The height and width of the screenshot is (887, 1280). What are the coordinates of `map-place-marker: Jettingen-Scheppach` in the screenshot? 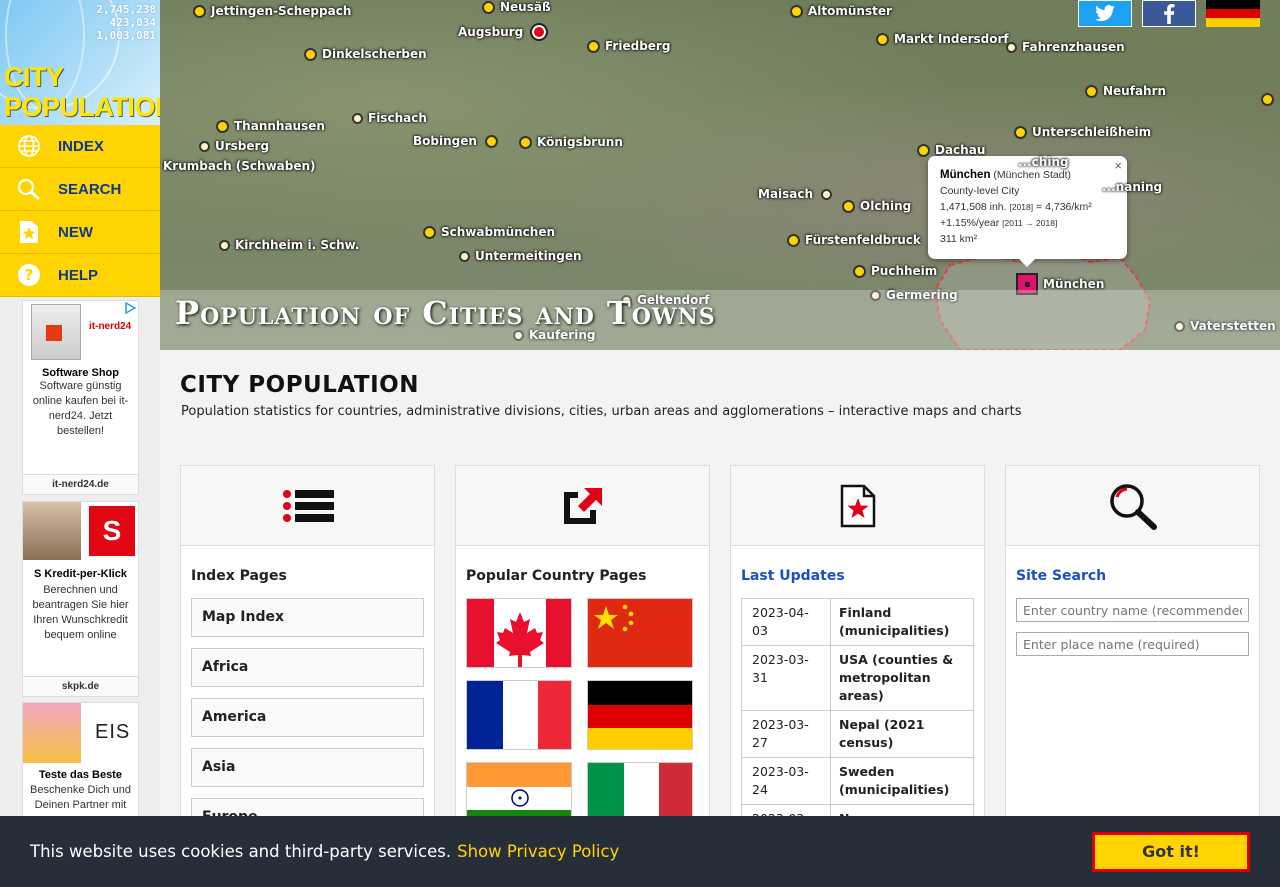 It's located at (272, 11).